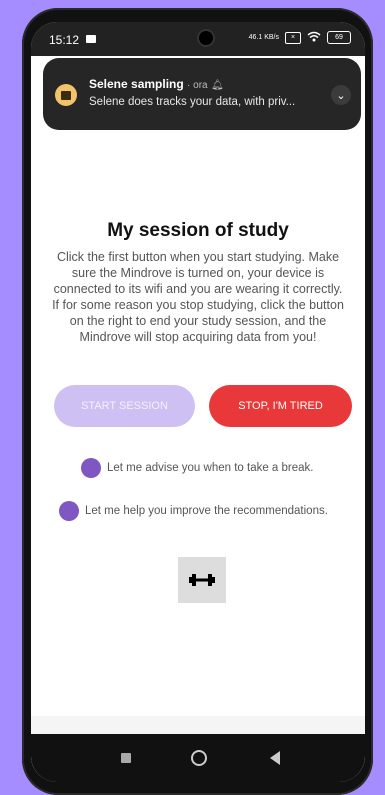  Describe the element at coordinates (202, 580) in the screenshot. I see `dumbbell-icon` at that location.